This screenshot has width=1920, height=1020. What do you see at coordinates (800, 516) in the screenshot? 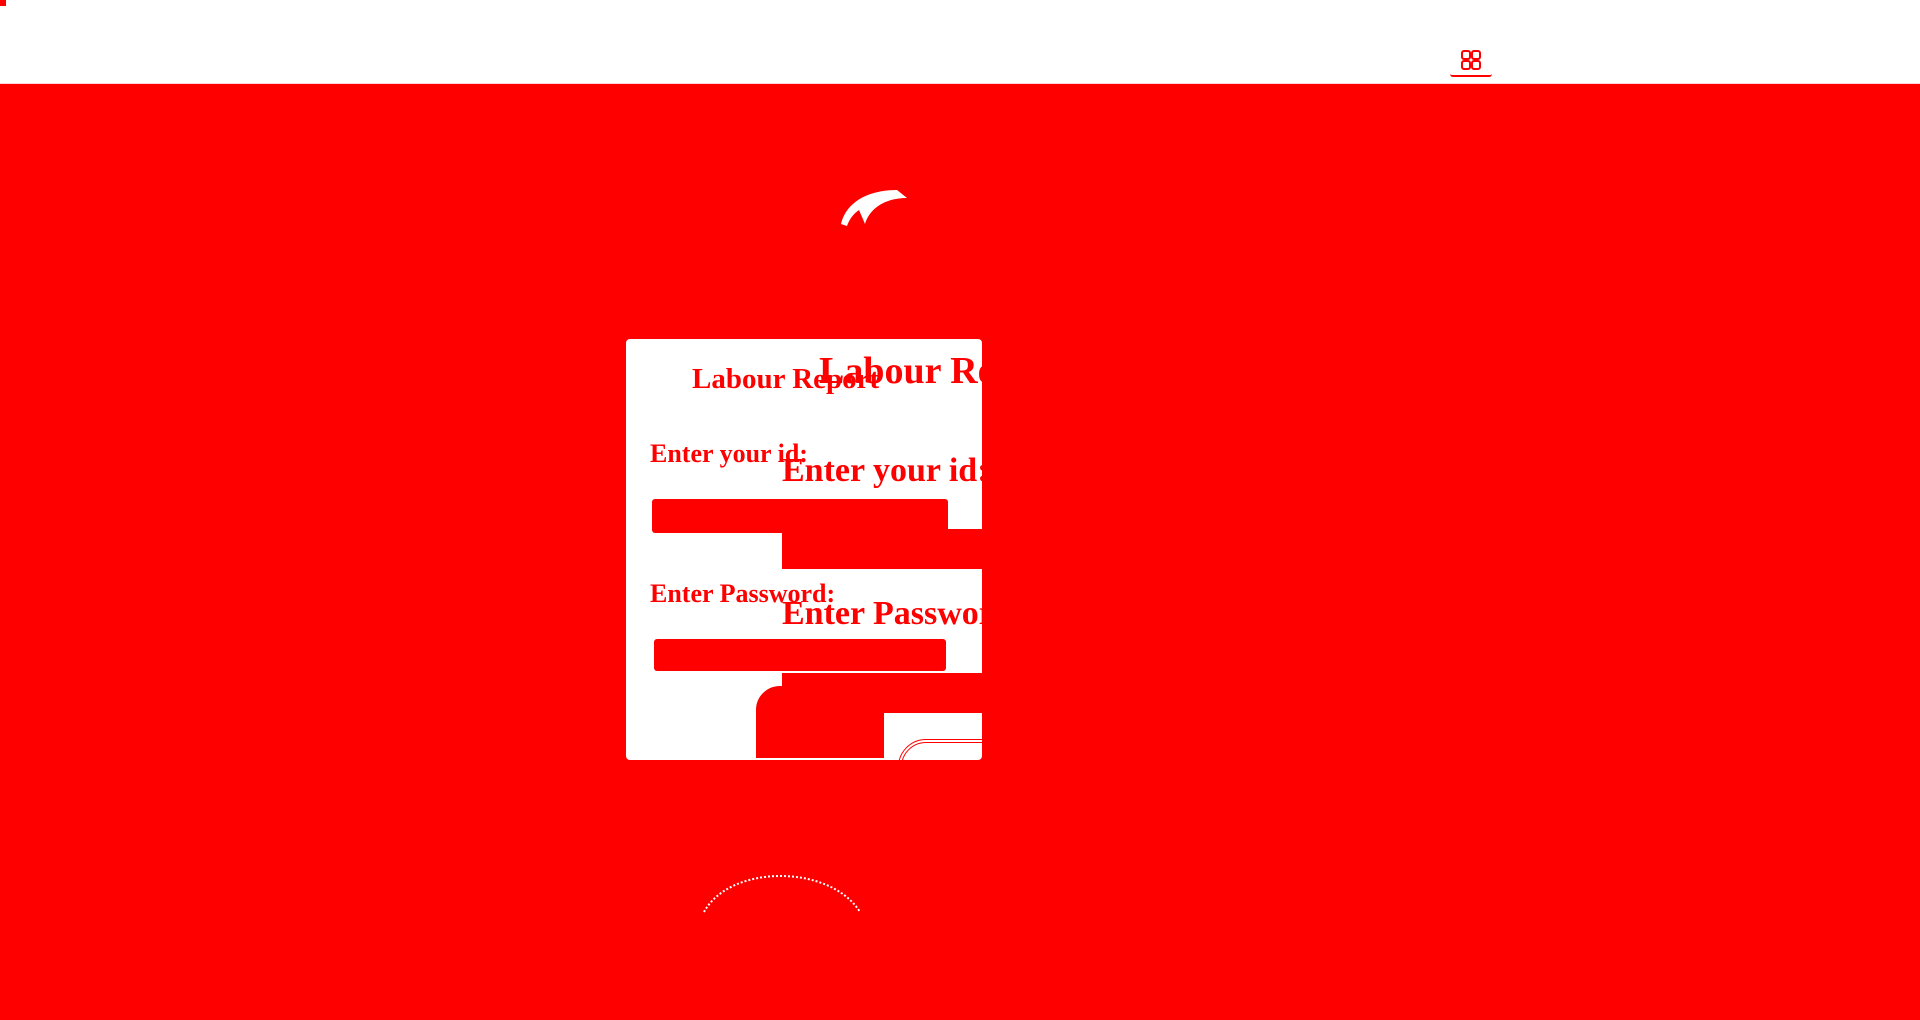
I see `id-input` at bounding box center [800, 516].